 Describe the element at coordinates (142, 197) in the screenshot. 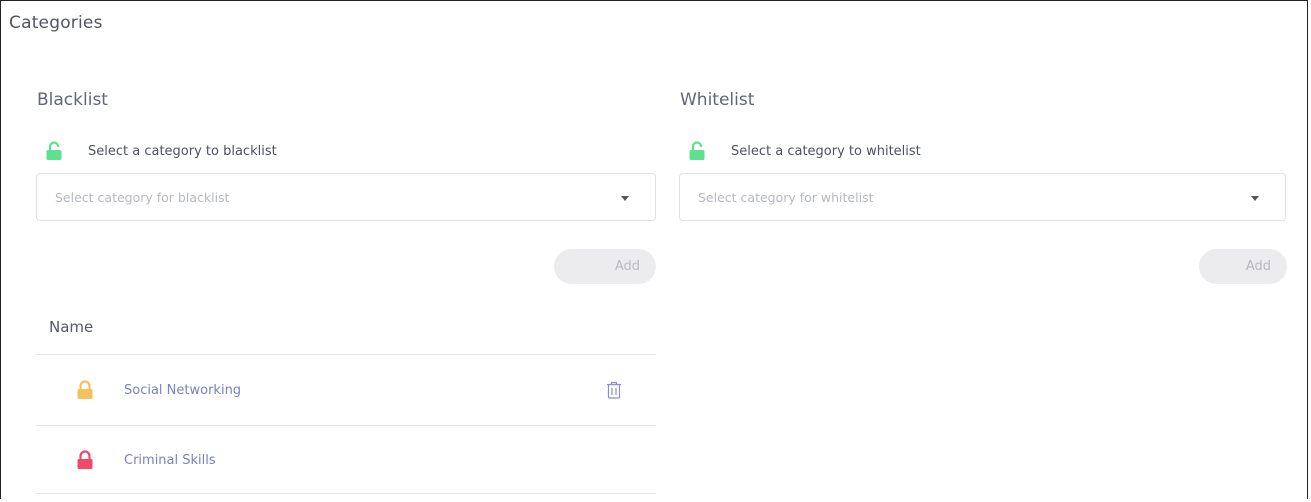

I see `blacklist-select-placeholder: Select category for blacklist` at that location.